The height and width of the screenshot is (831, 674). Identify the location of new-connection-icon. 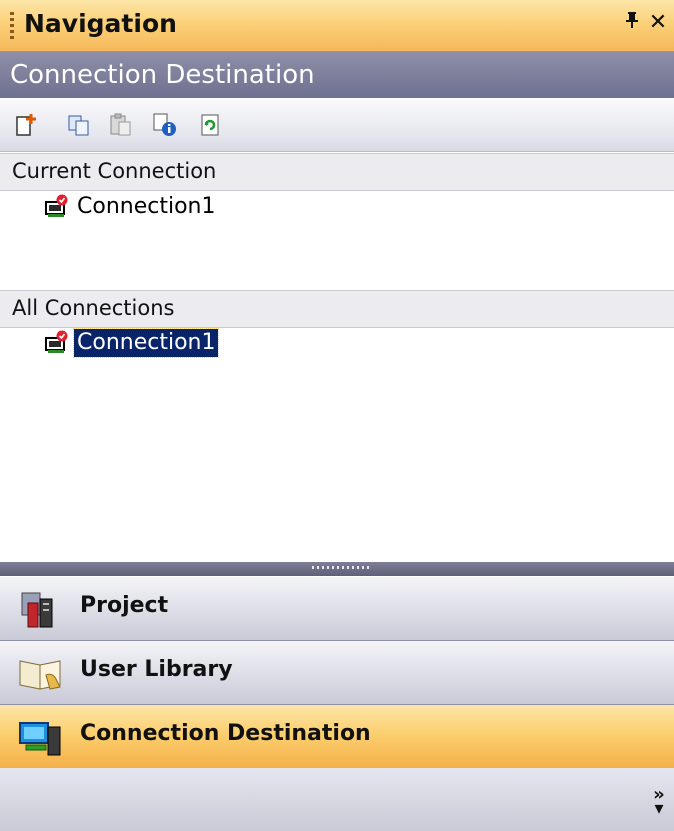
(27, 125).